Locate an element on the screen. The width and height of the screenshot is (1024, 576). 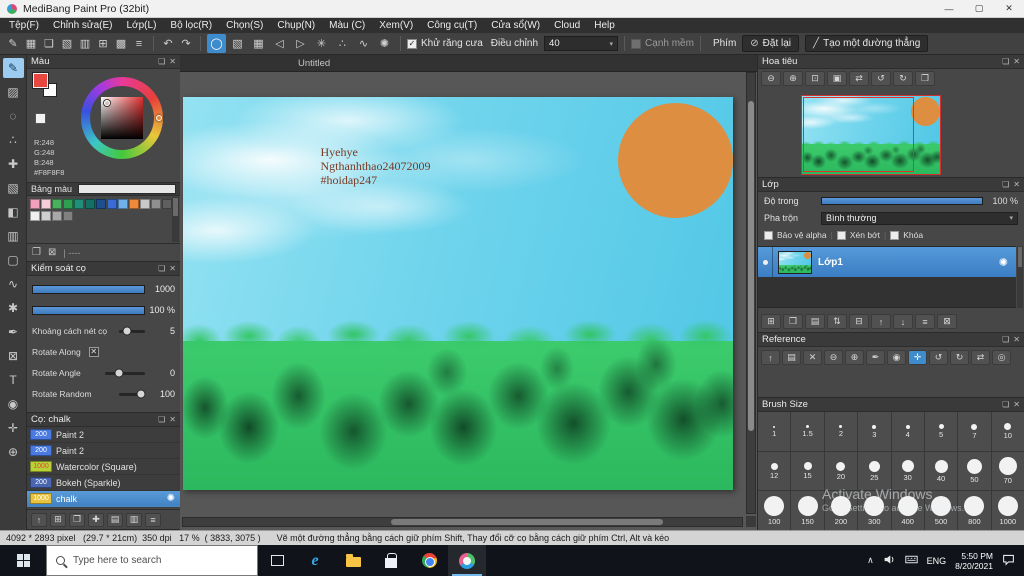
brush-size-cell: 3 is located at coordinates (874, 431).